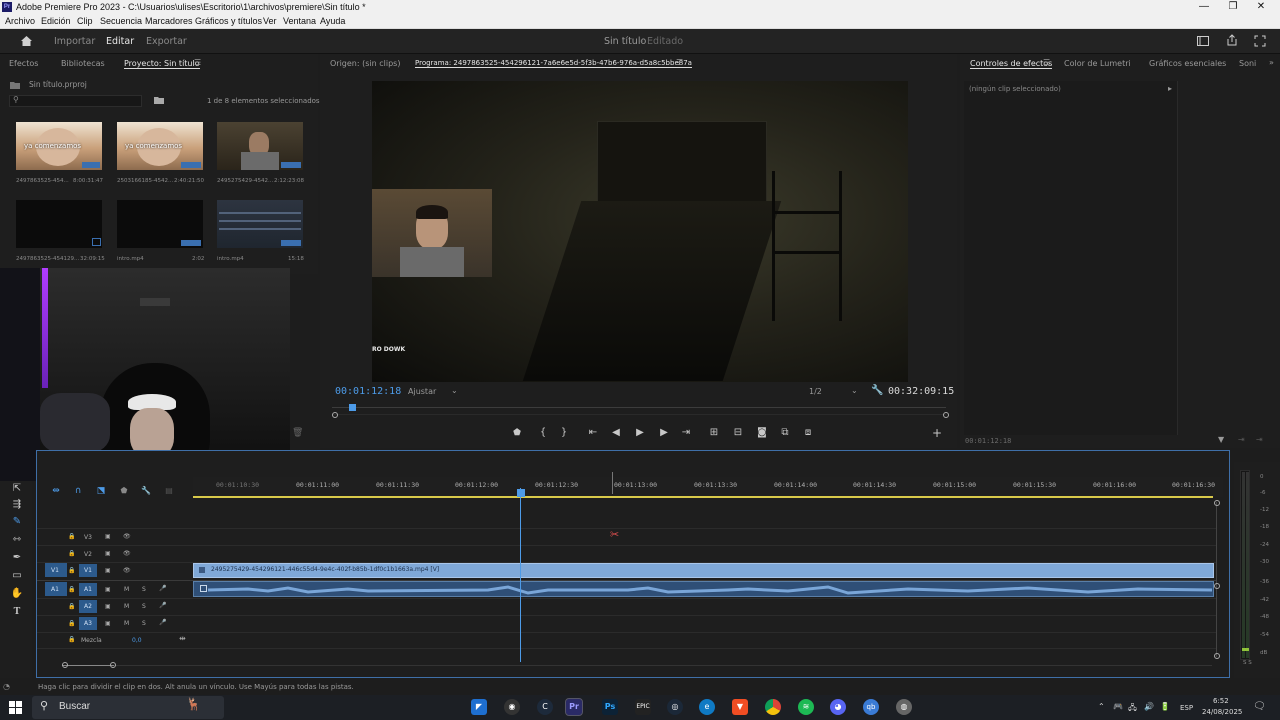 This screenshot has height=720, width=1280. Describe the element at coordinates (512, 707) in the screenshot. I see `taskbar-app-chrome-dark: ◉` at that location.